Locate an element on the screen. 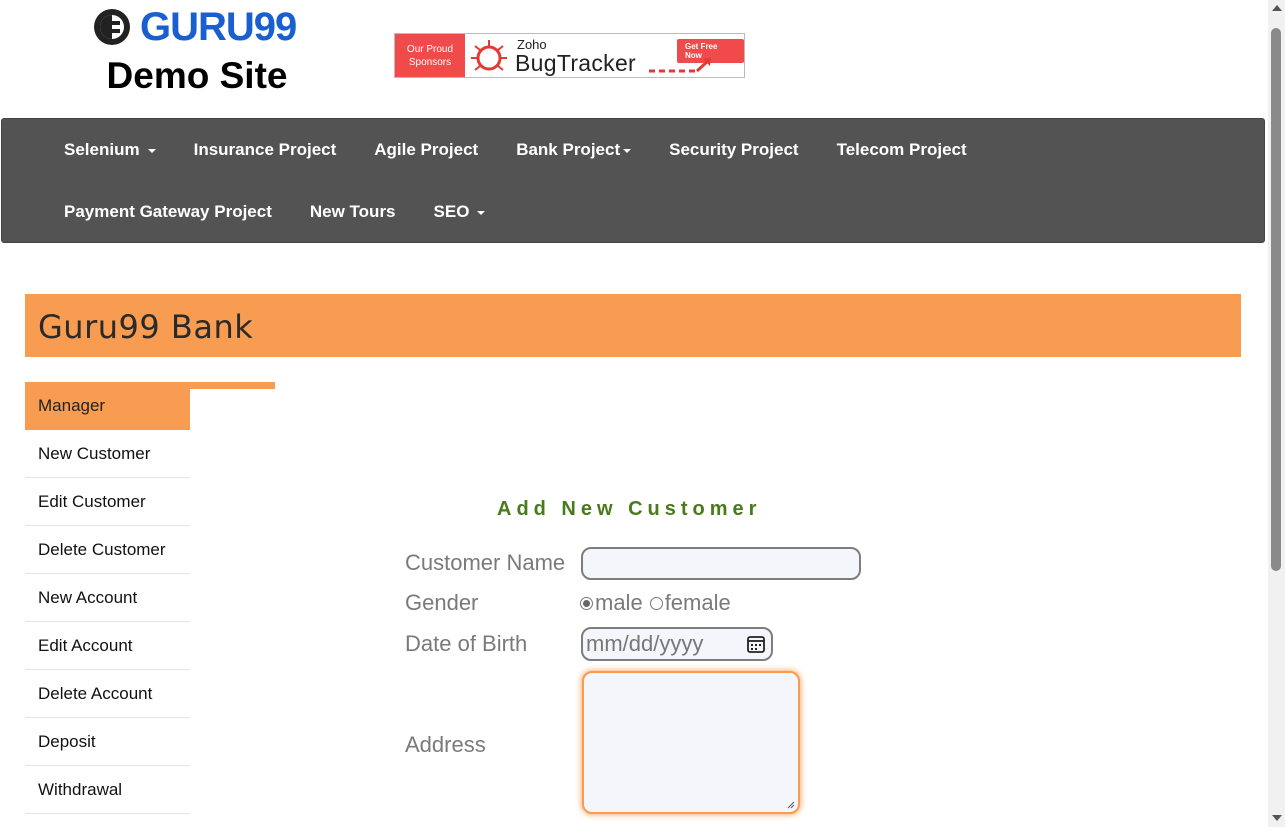  scrollbar-thumb is located at coordinates (1276, 299).